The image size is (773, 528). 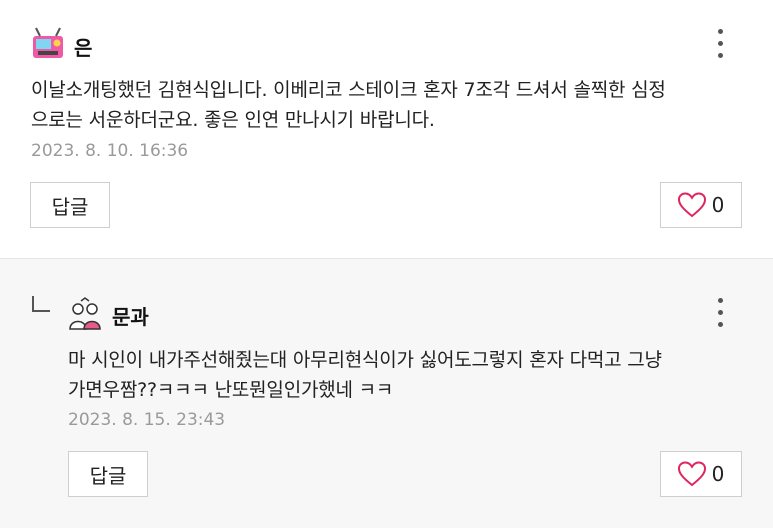 I want to click on comment-date: 2023. 8. 15. 23:43, so click(x=147, y=420).